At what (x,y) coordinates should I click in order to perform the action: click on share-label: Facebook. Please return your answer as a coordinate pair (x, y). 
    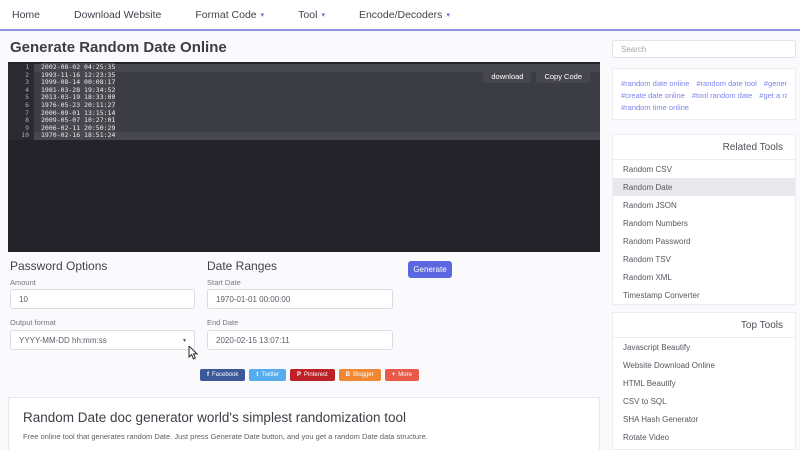
    Looking at the image, I should click on (225, 375).